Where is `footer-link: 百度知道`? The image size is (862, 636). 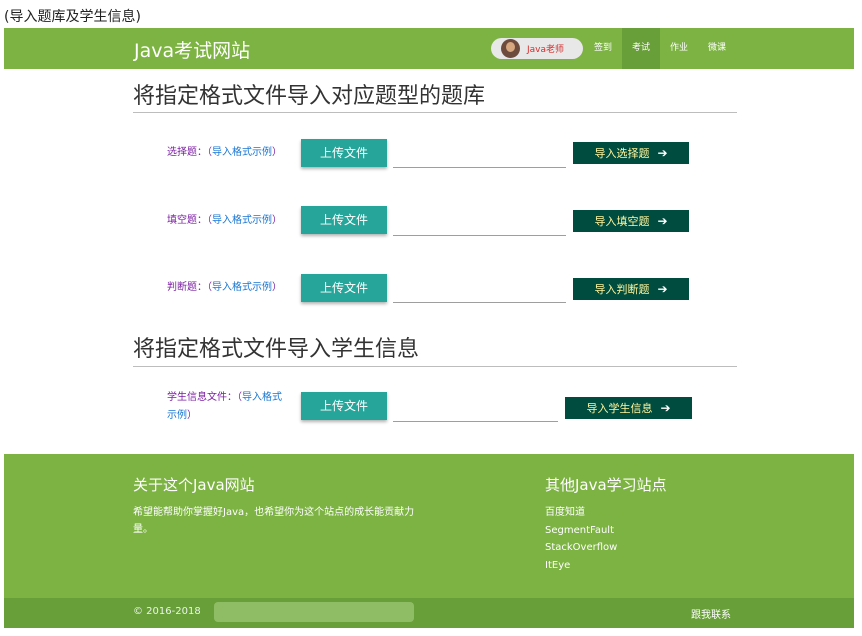 footer-link: 百度知道 is located at coordinates (581, 513).